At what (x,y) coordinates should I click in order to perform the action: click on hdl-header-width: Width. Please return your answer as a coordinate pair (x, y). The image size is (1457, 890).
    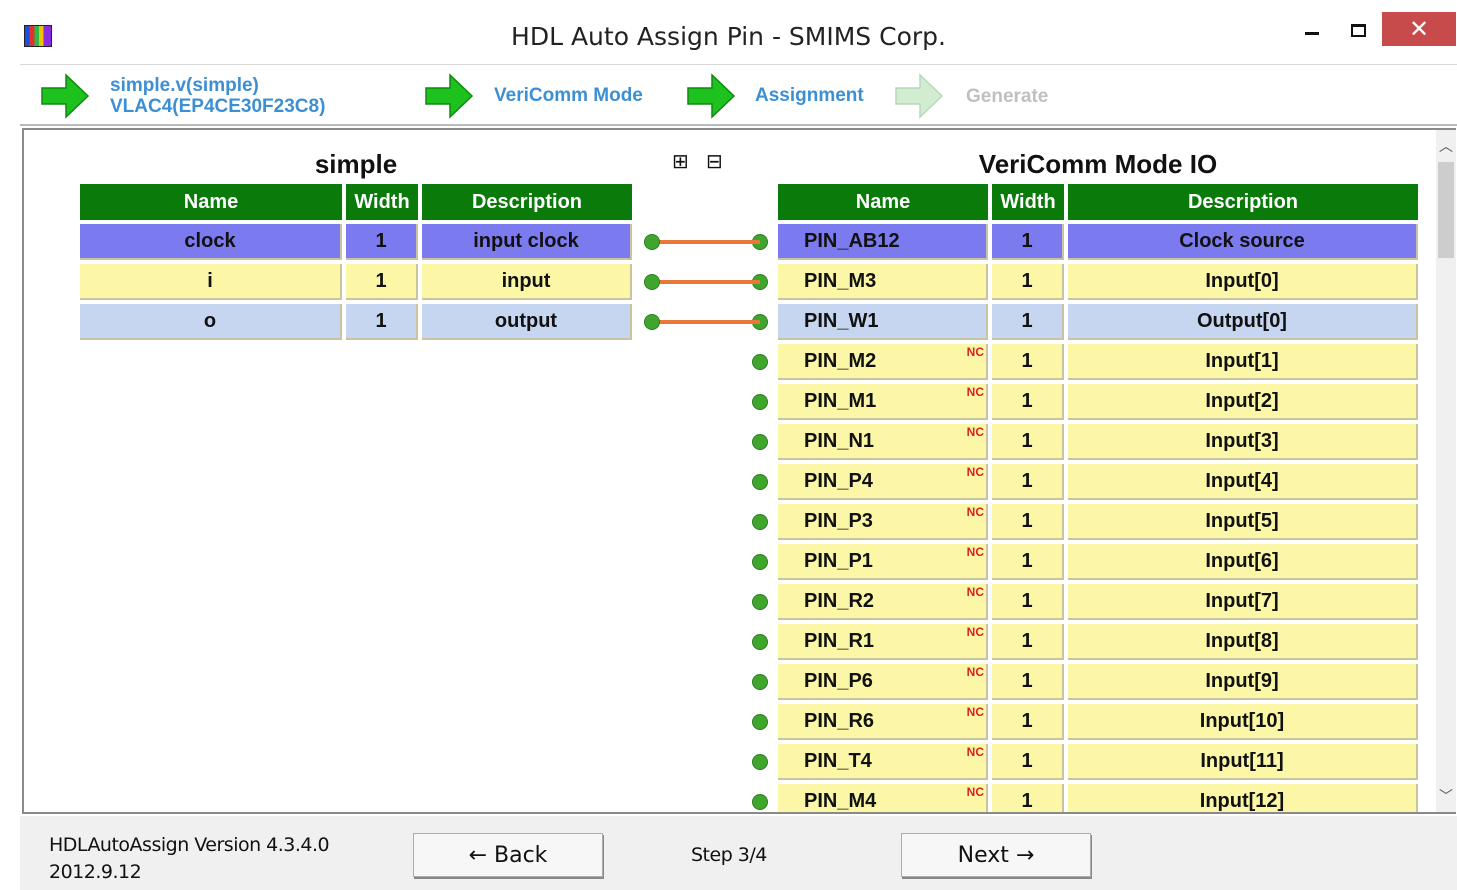
    Looking at the image, I should click on (382, 202).